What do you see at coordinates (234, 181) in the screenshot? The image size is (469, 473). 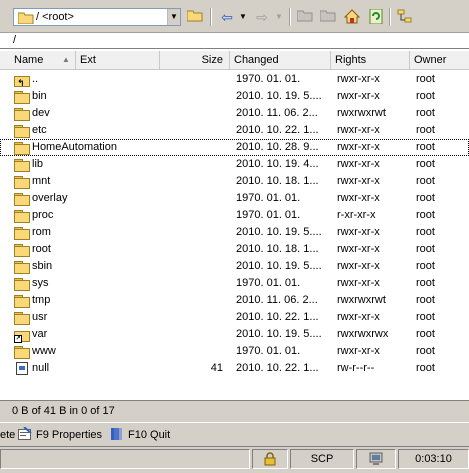 I see `file-row: mnt 2010. 10. 18. 1... rwxr-xr-x root` at bounding box center [234, 181].